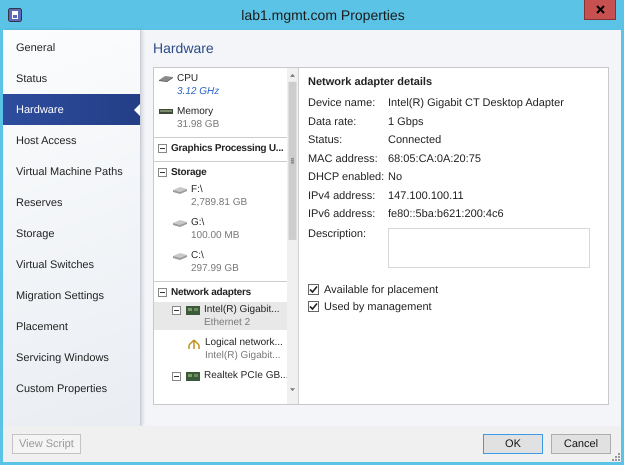 Image resolution: width=624 pixels, height=465 pixels. Describe the element at coordinates (395, 177) in the screenshot. I see `field-value: No` at that location.